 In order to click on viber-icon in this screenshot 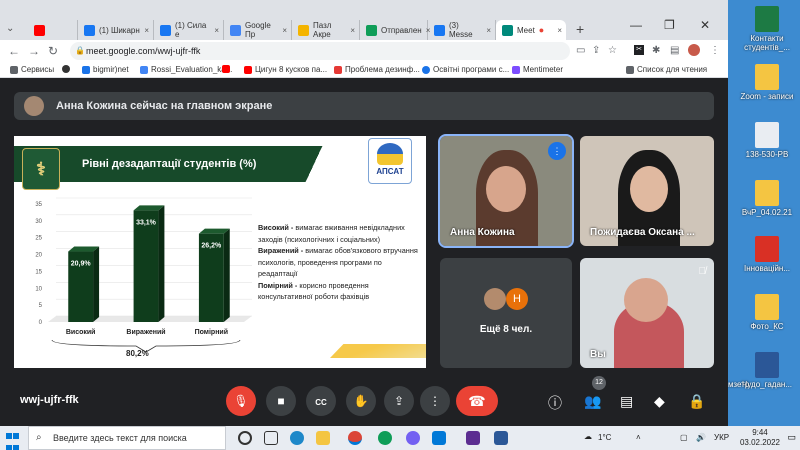, I will do `click(413, 438)`.